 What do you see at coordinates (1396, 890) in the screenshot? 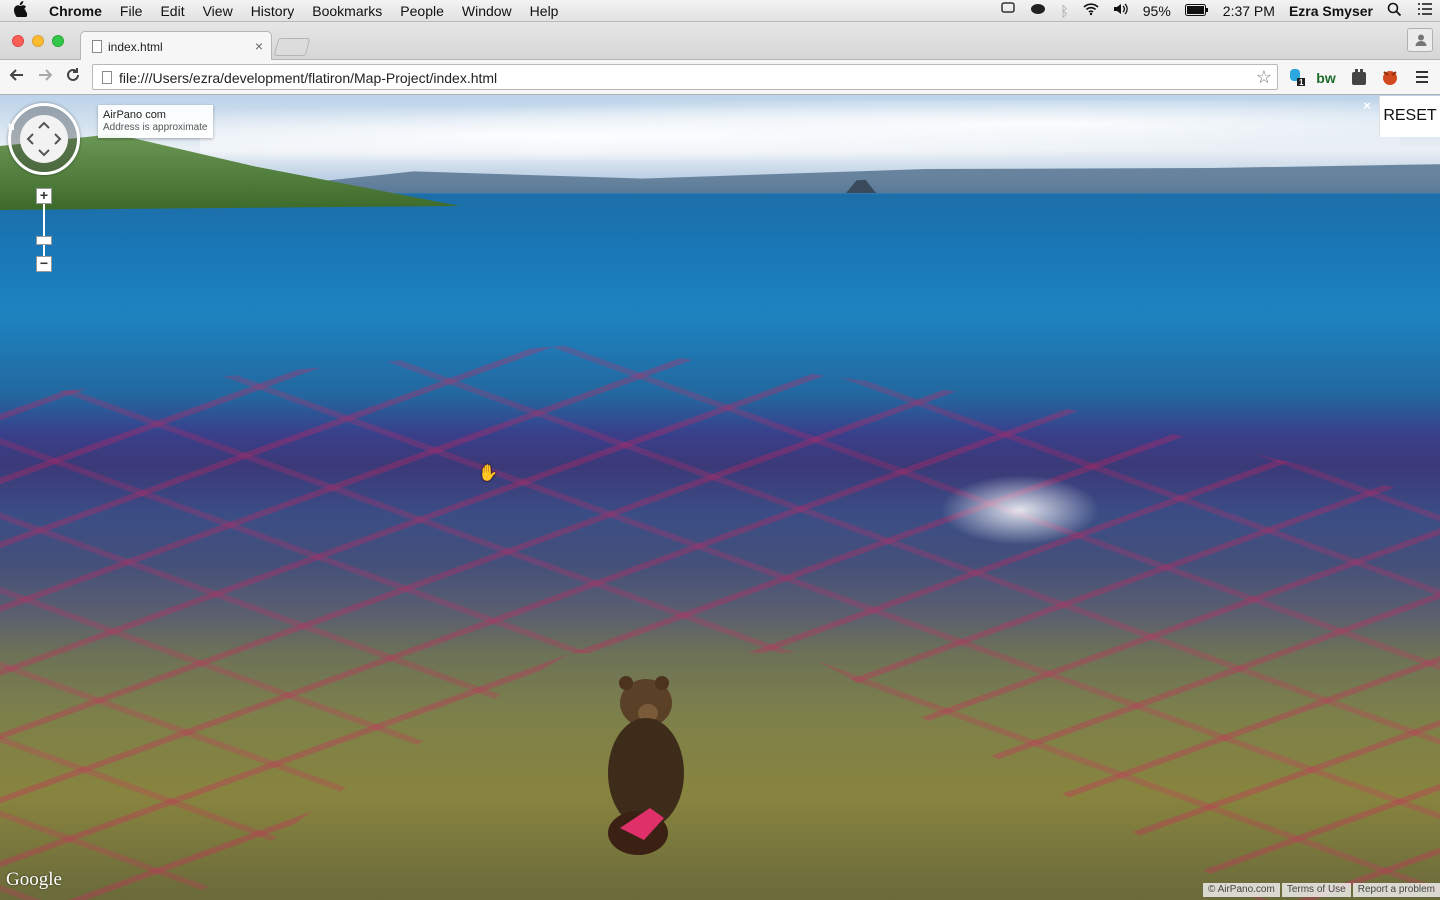
I see `report-problem-link: Report a problem` at bounding box center [1396, 890].